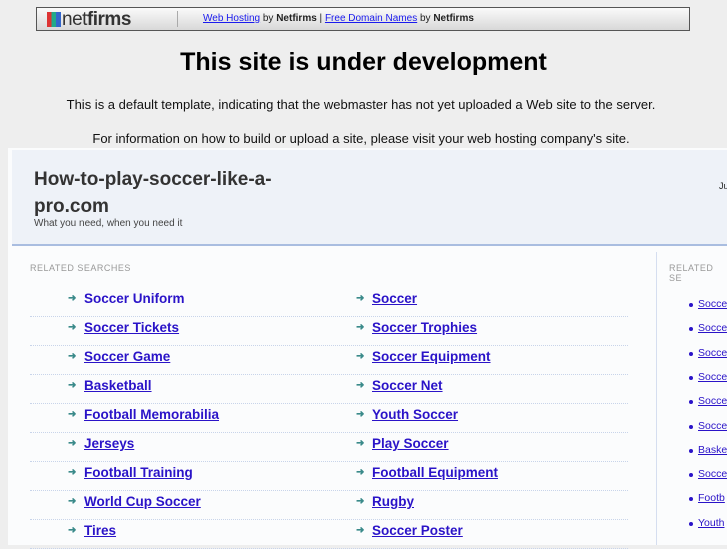  Describe the element at coordinates (108, 223) in the screenshot. I see `tagline: What you need, when you need it` at that location.